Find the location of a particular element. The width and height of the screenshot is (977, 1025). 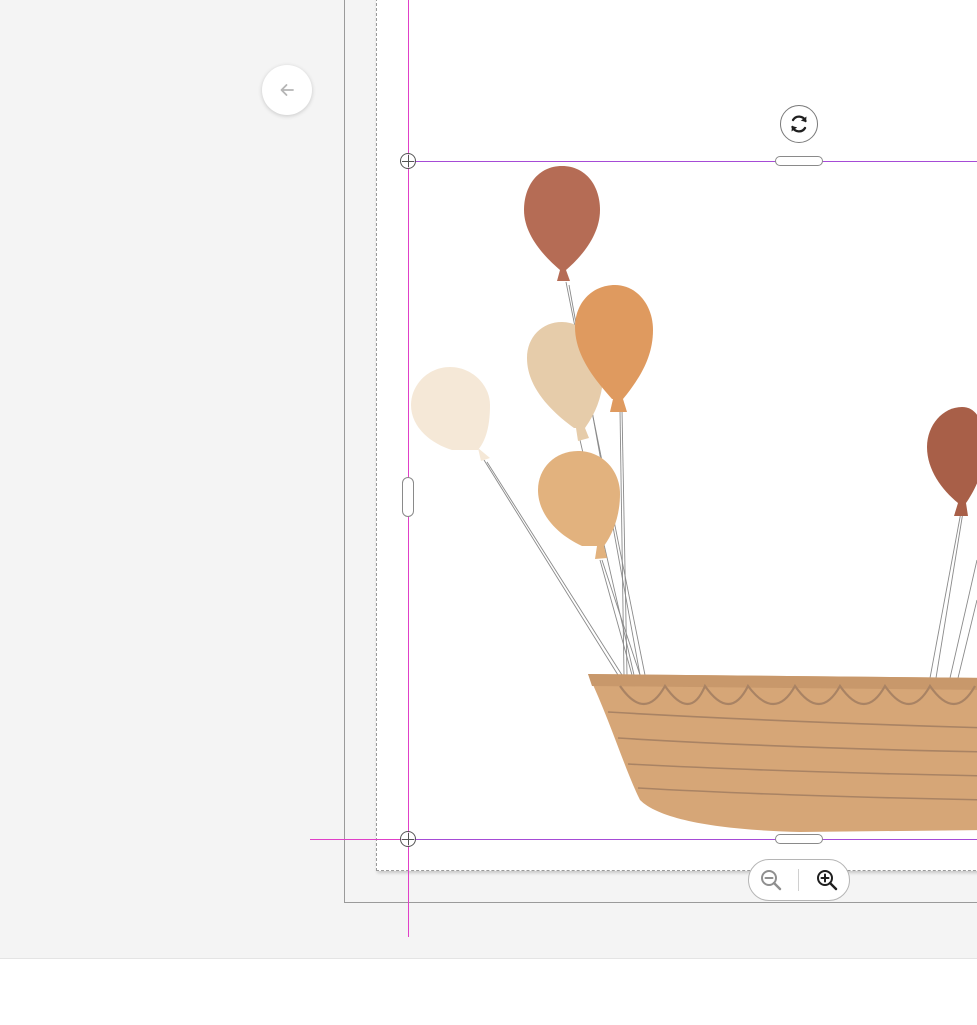

selection-bottom-edge is located at coordinates (692, 839).